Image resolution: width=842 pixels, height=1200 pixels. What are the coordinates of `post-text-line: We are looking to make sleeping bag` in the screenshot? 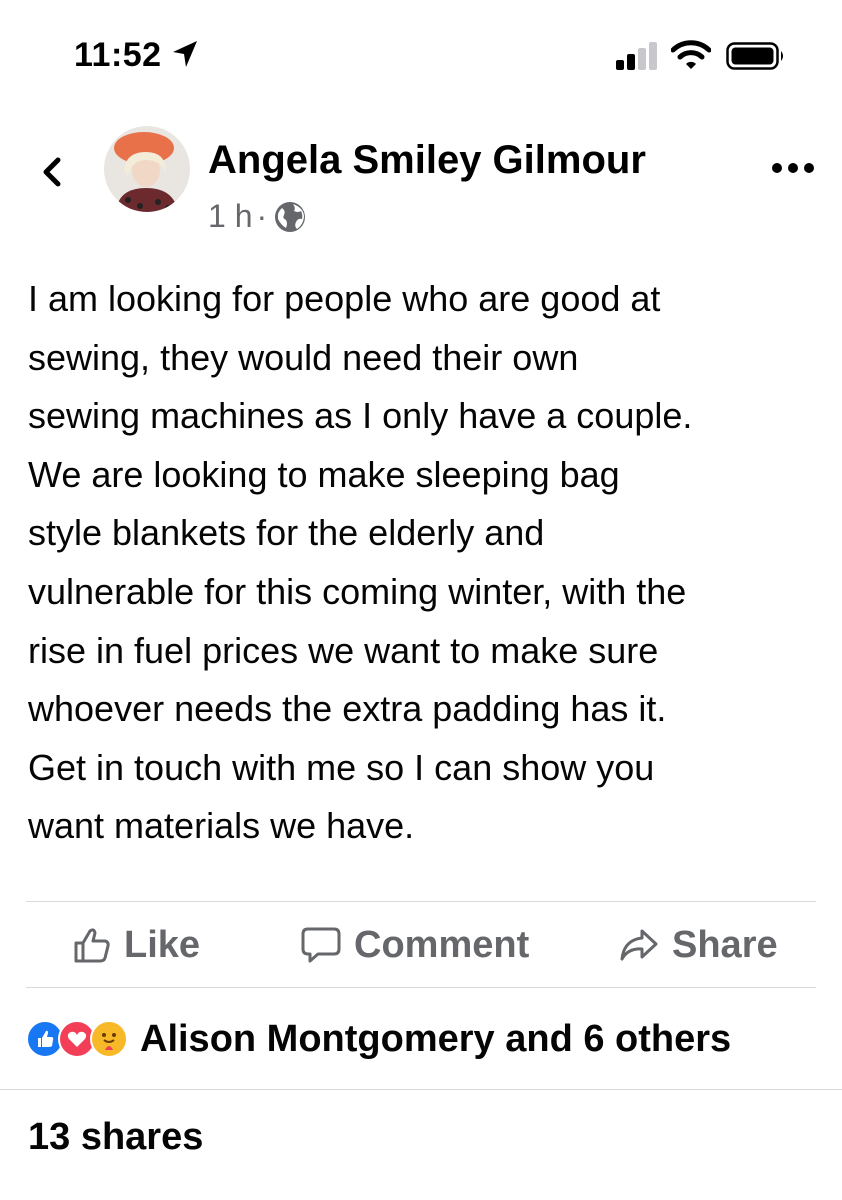 It's located at (324, 474).